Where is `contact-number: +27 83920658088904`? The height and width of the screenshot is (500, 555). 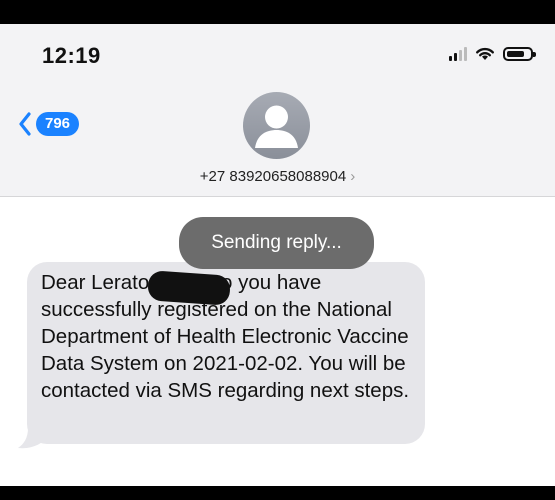 contact-number: +27 83920658088904 is located at coordinates (273, 176).